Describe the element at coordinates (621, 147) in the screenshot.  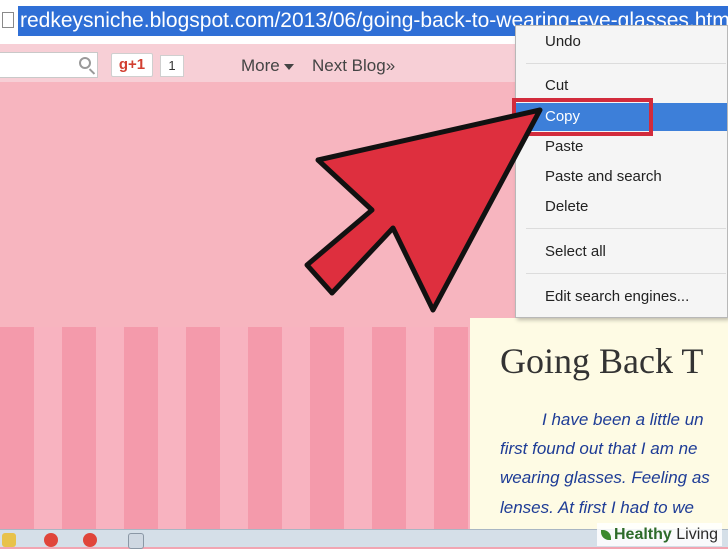
I see `menu-item-paste: Paste` at that location.